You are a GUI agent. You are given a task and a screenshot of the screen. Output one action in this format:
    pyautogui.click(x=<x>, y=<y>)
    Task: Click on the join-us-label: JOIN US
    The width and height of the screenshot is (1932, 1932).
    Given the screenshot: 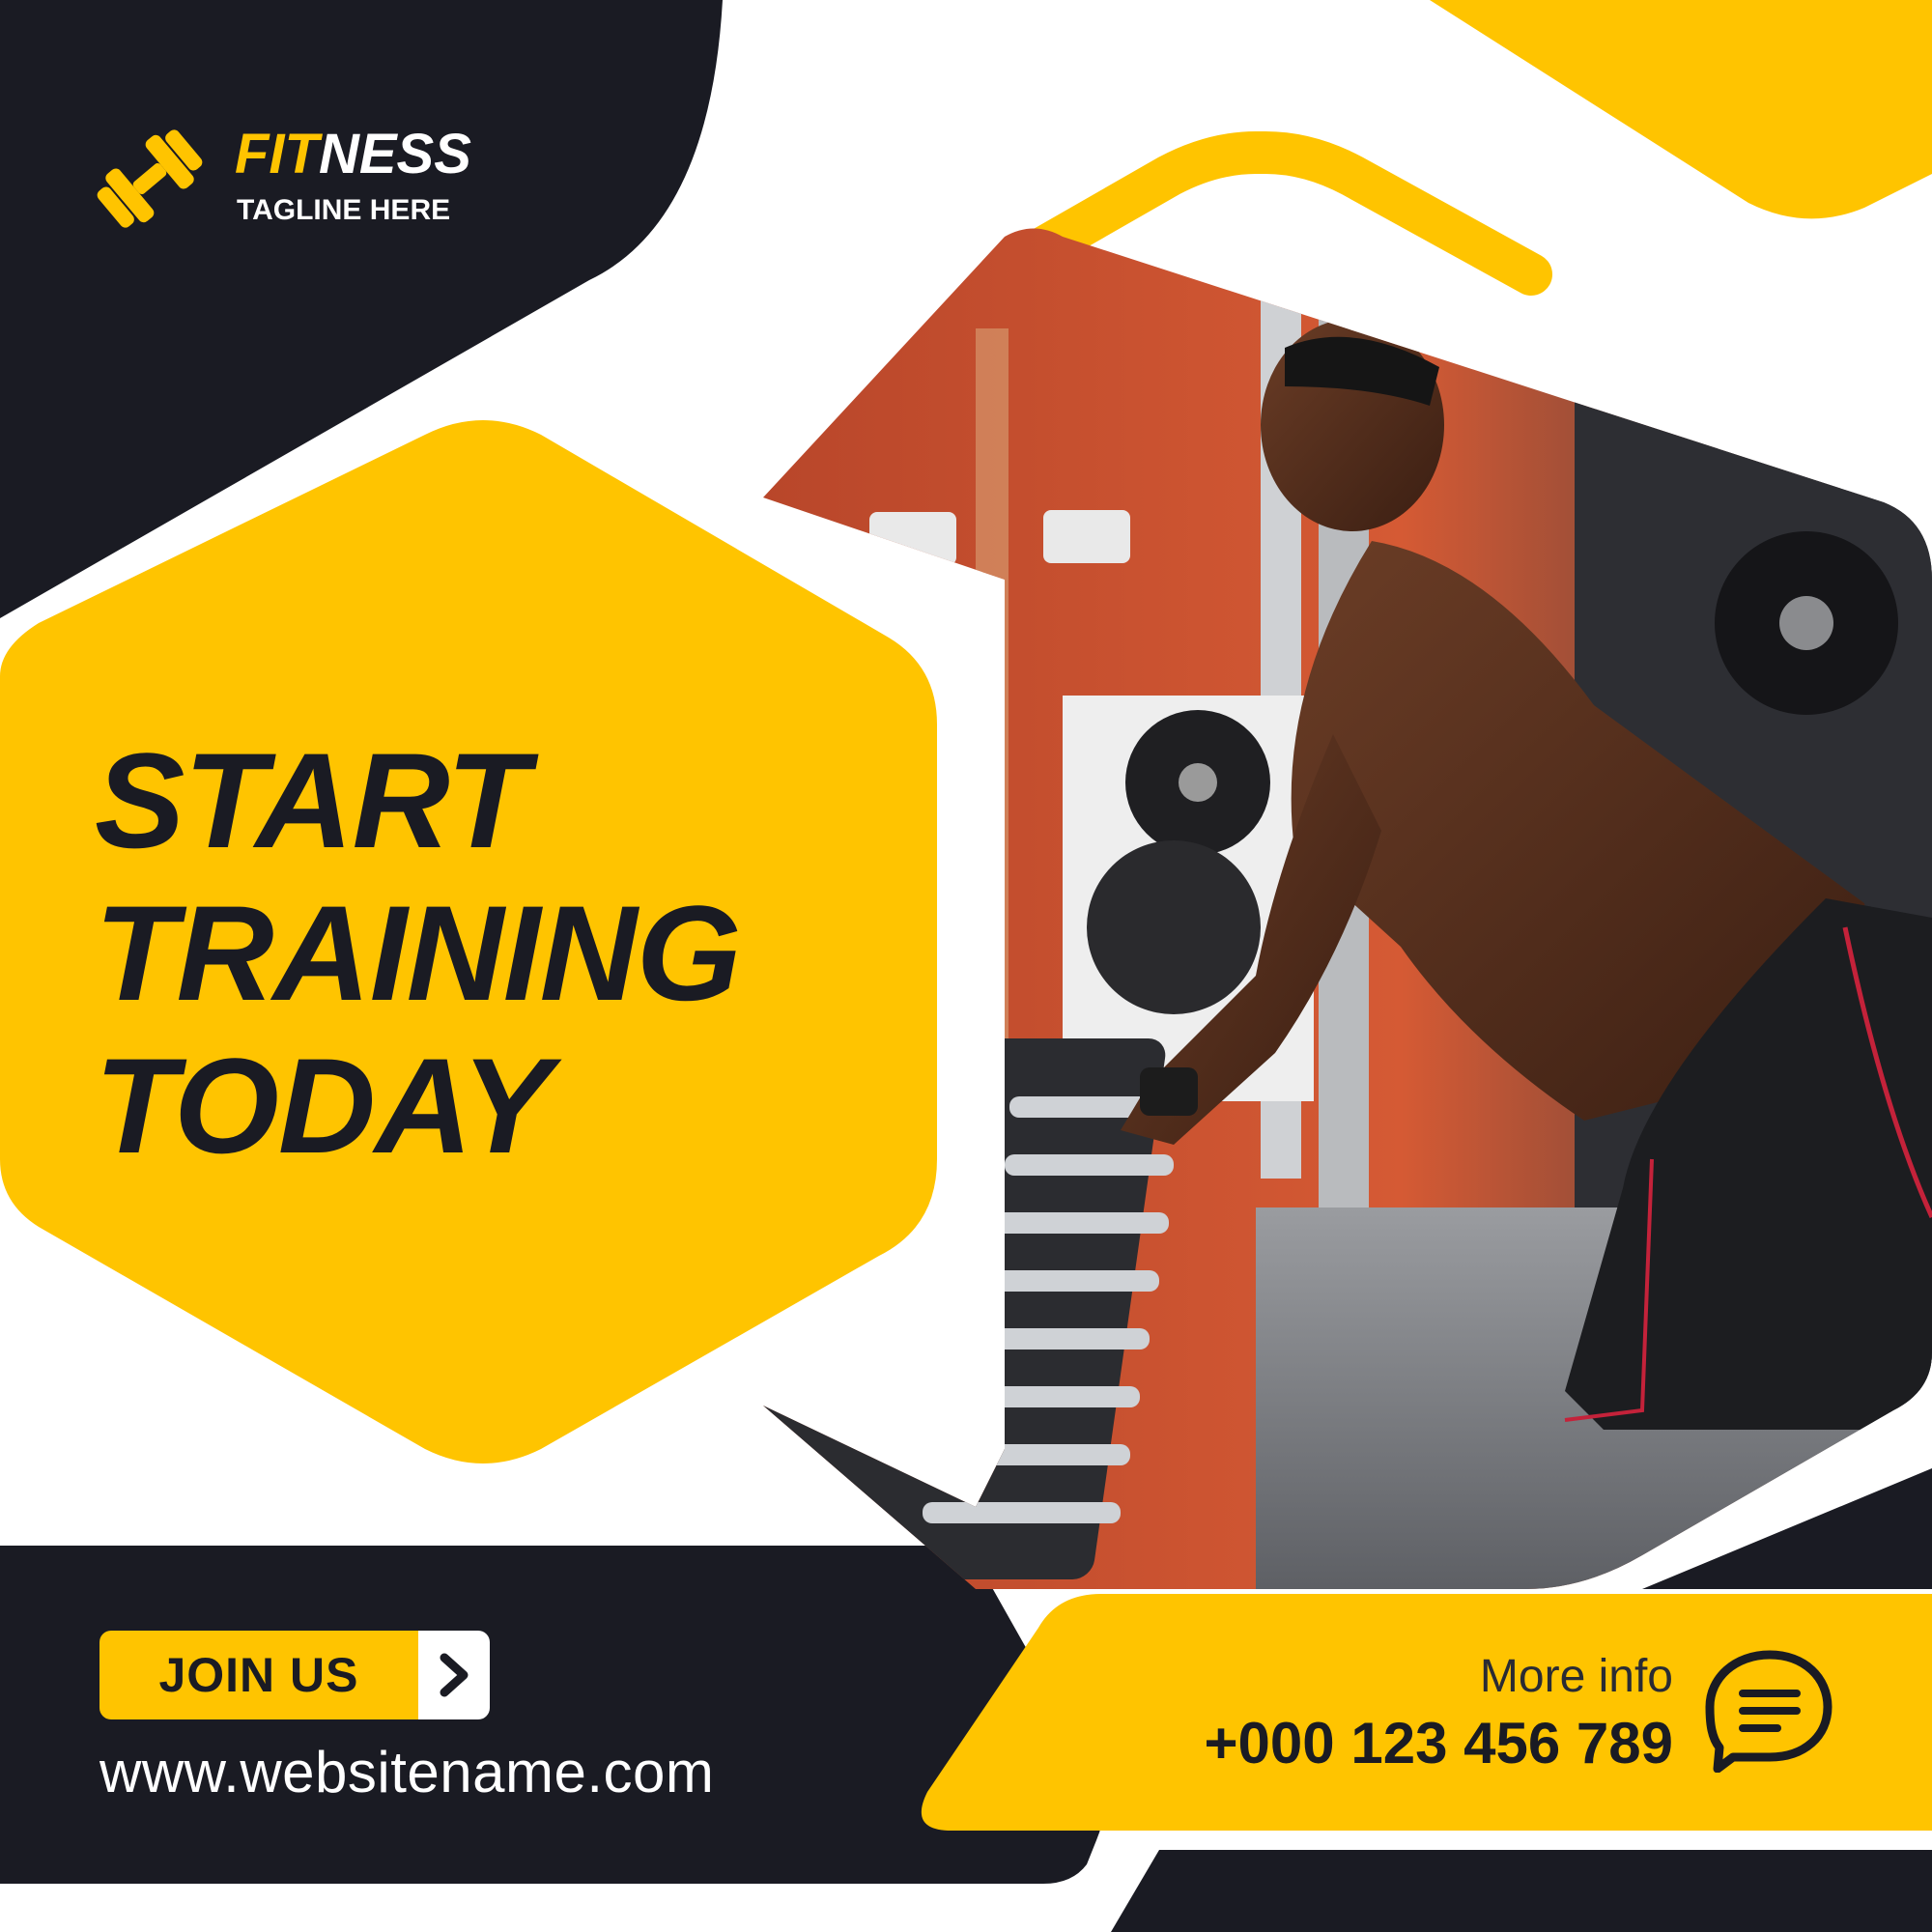 What is the action you would take?
    pyautogui.click(x=258, y=1675)
    